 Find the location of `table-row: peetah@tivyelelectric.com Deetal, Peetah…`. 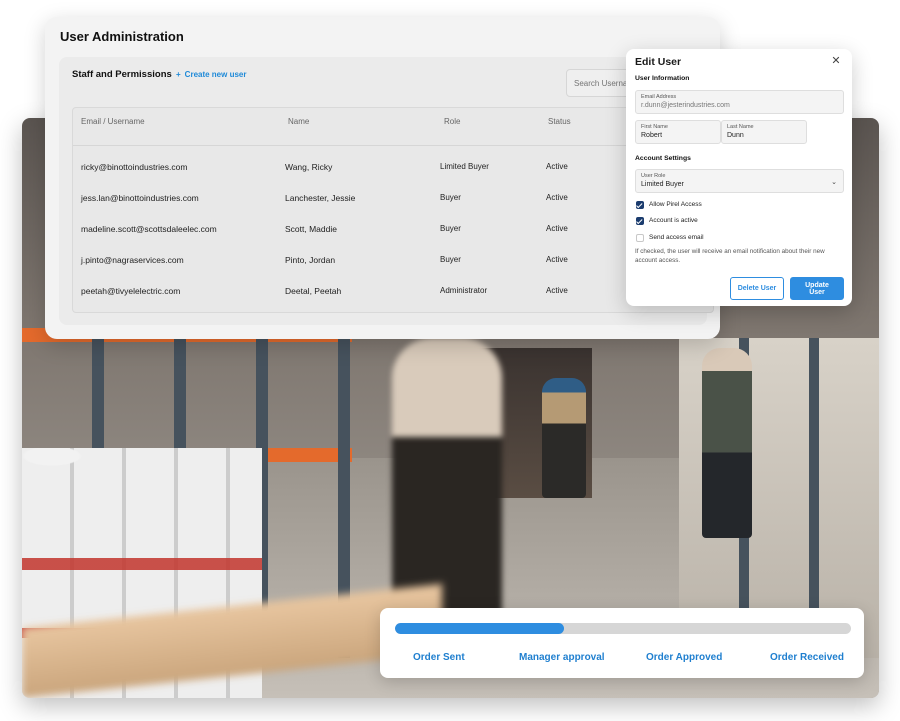

table-row: peetah@tivyelelectric.com Deetal, Peetah… is located at coordinates (393, 300).